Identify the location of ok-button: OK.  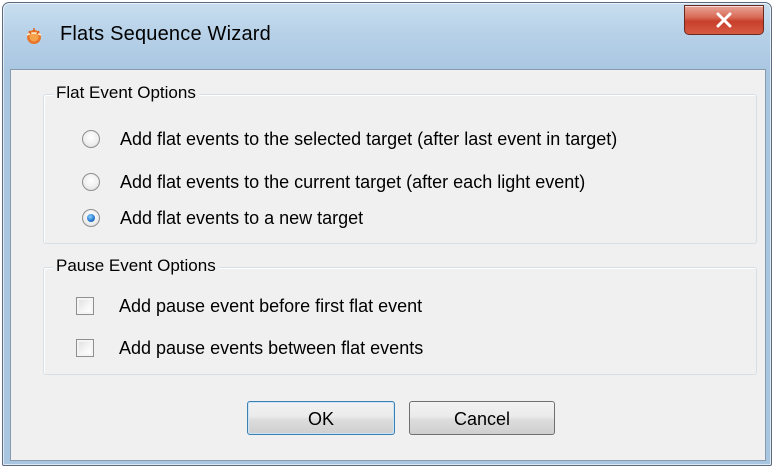
(321, 418).